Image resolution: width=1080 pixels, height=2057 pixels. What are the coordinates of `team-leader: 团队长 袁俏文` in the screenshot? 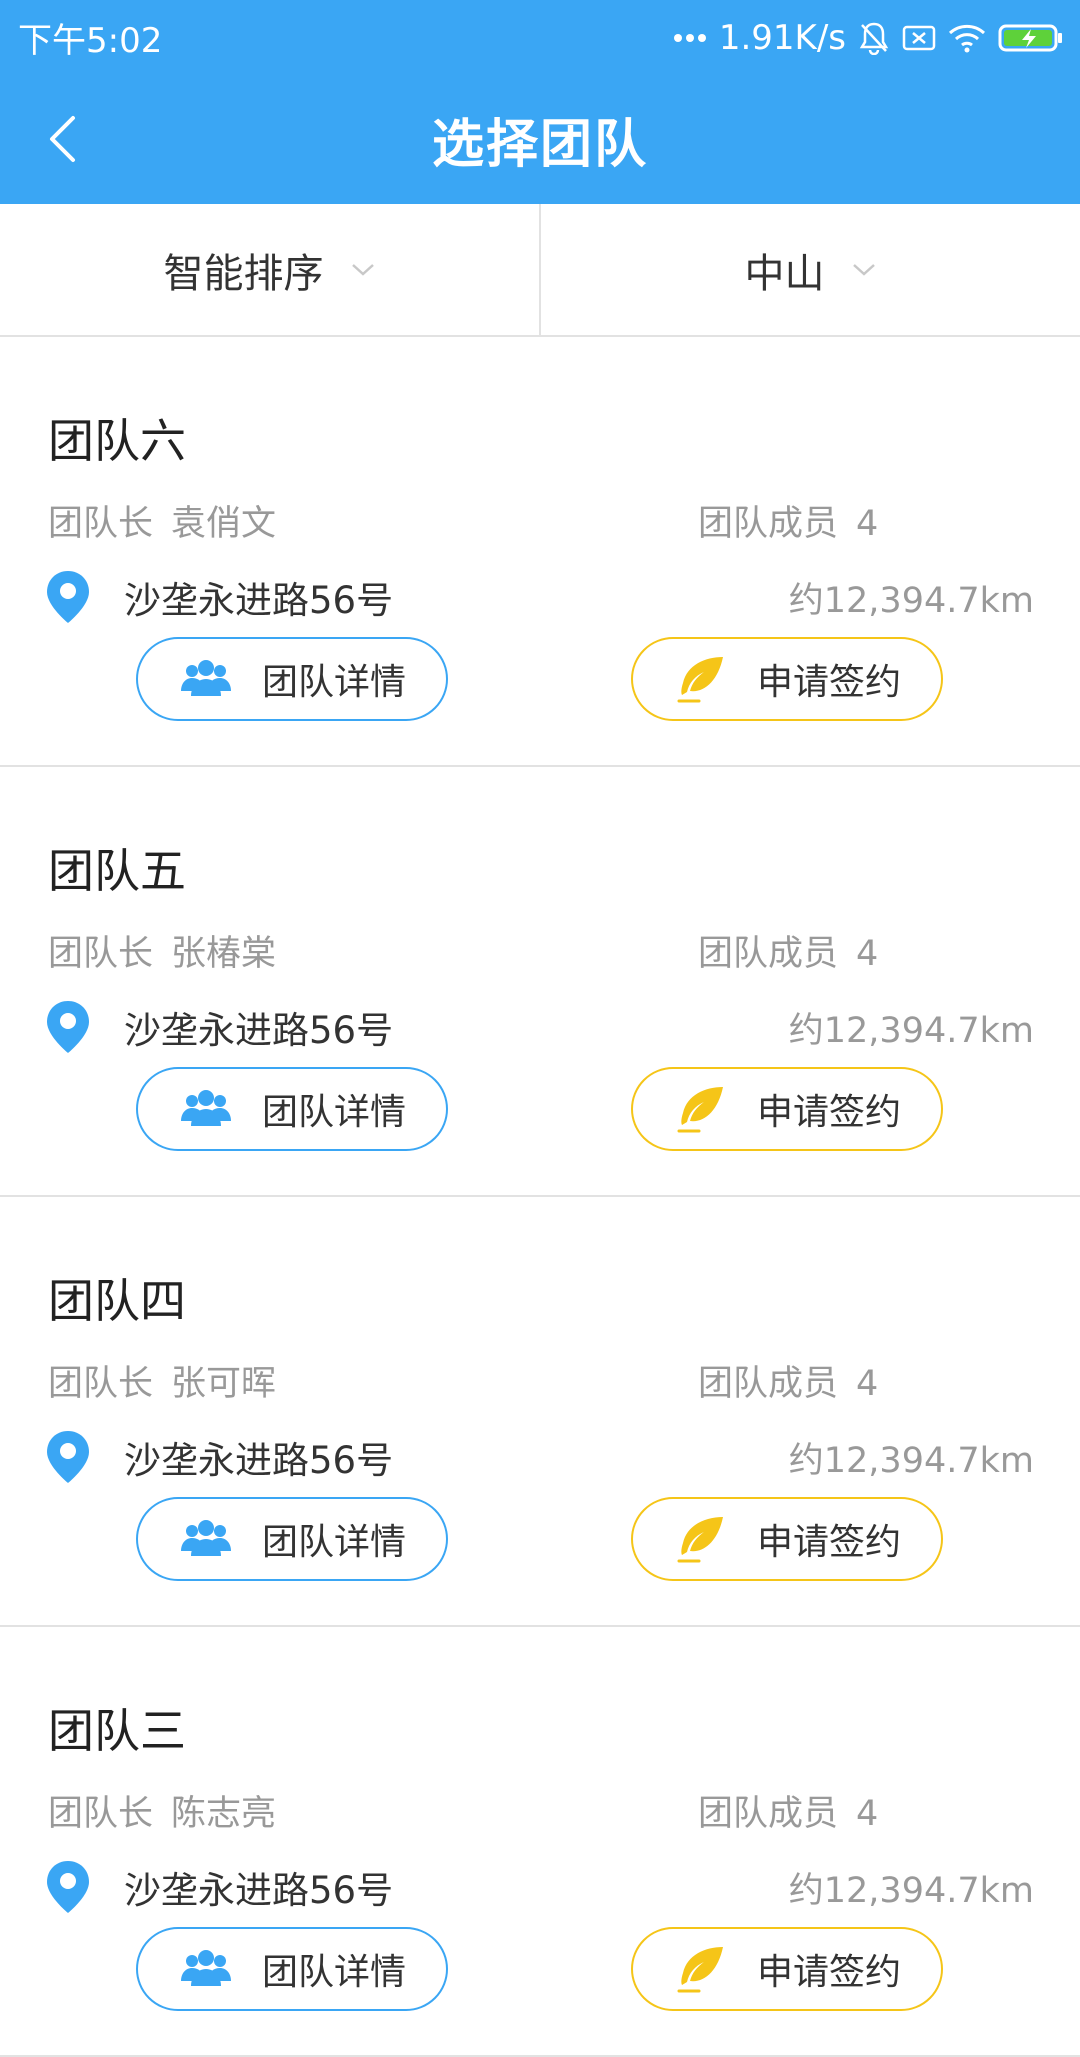 It's located at (162, 520).